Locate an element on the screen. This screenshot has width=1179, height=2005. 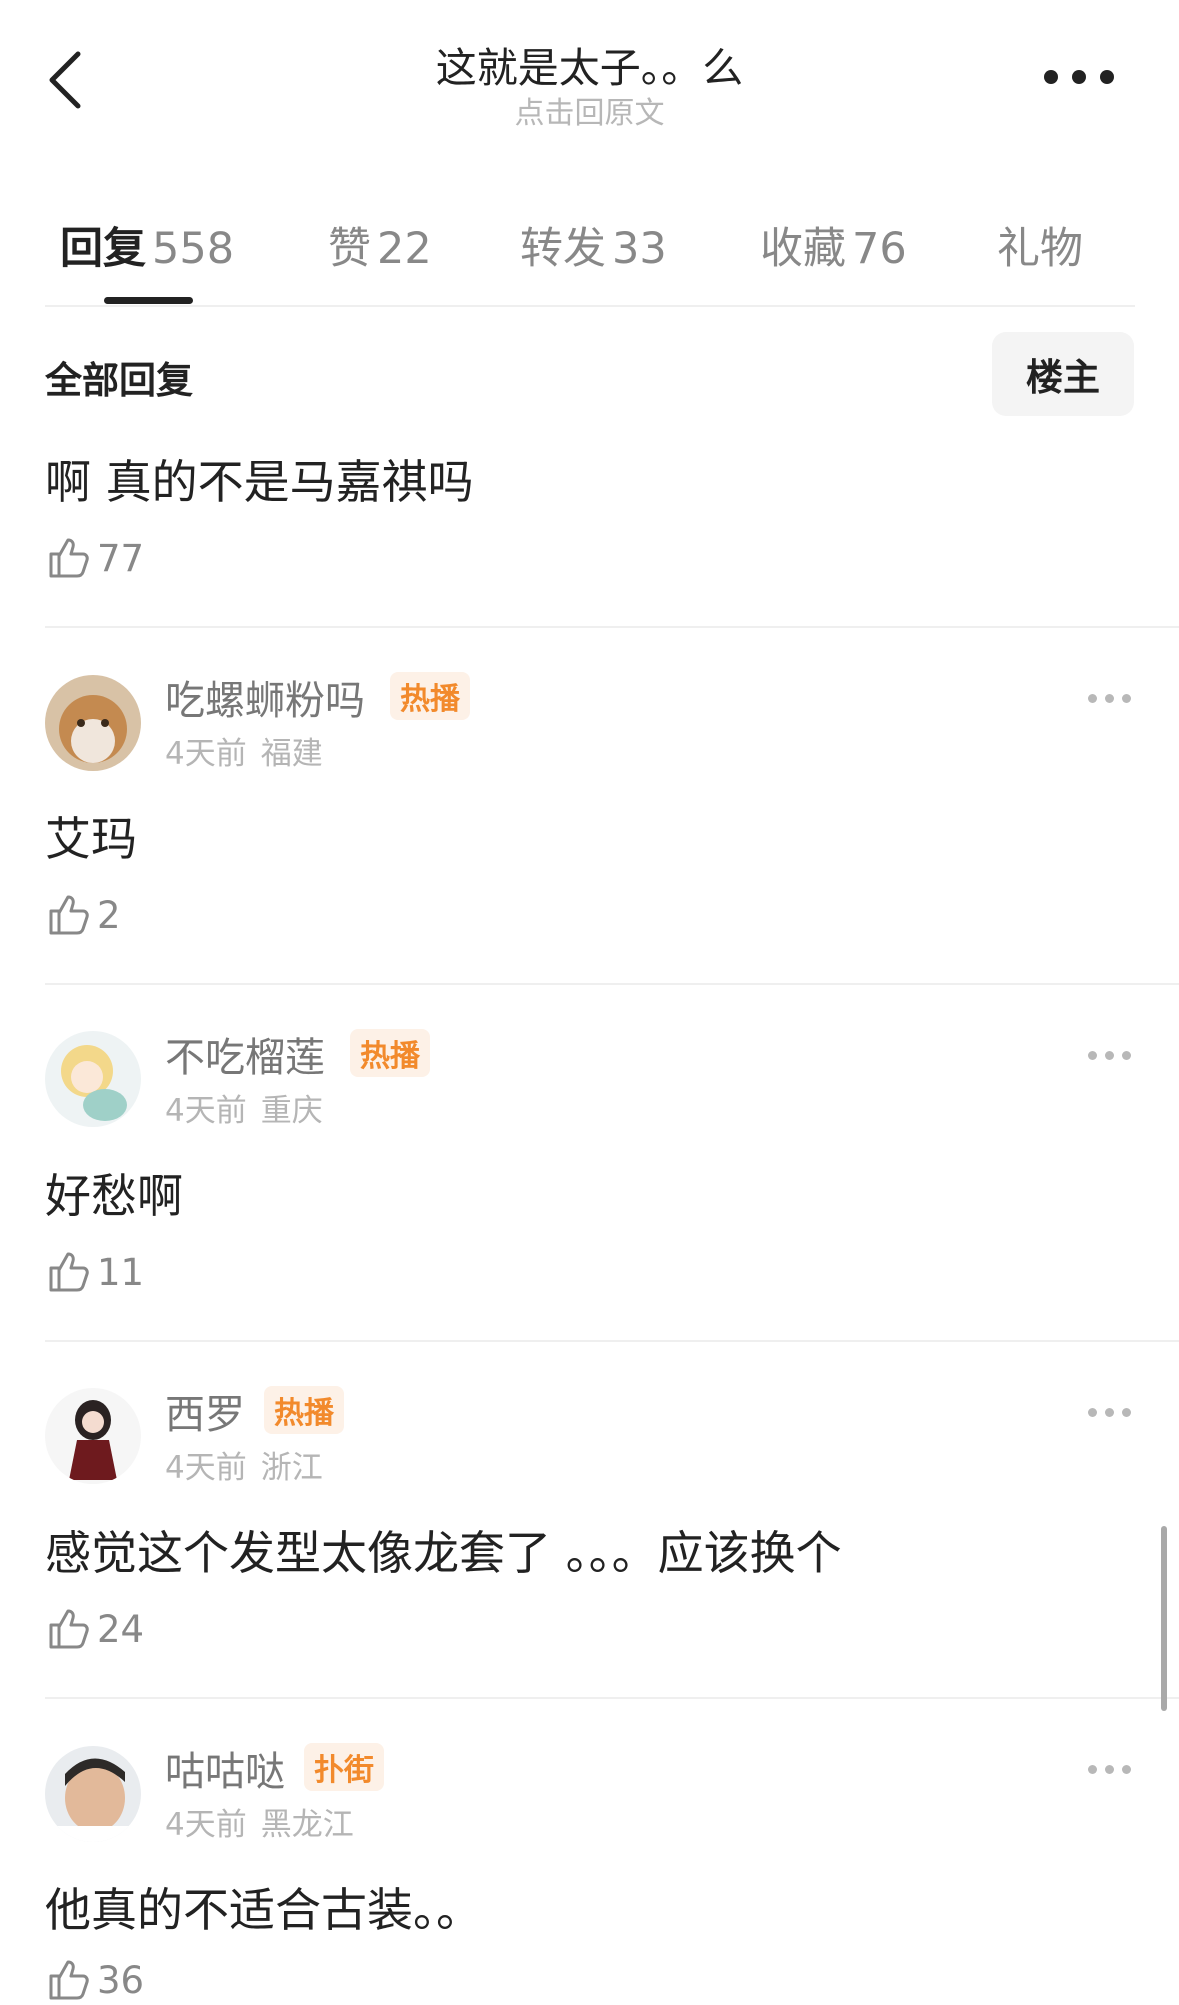
scrollbar is located at coordinates (1164, 1618).